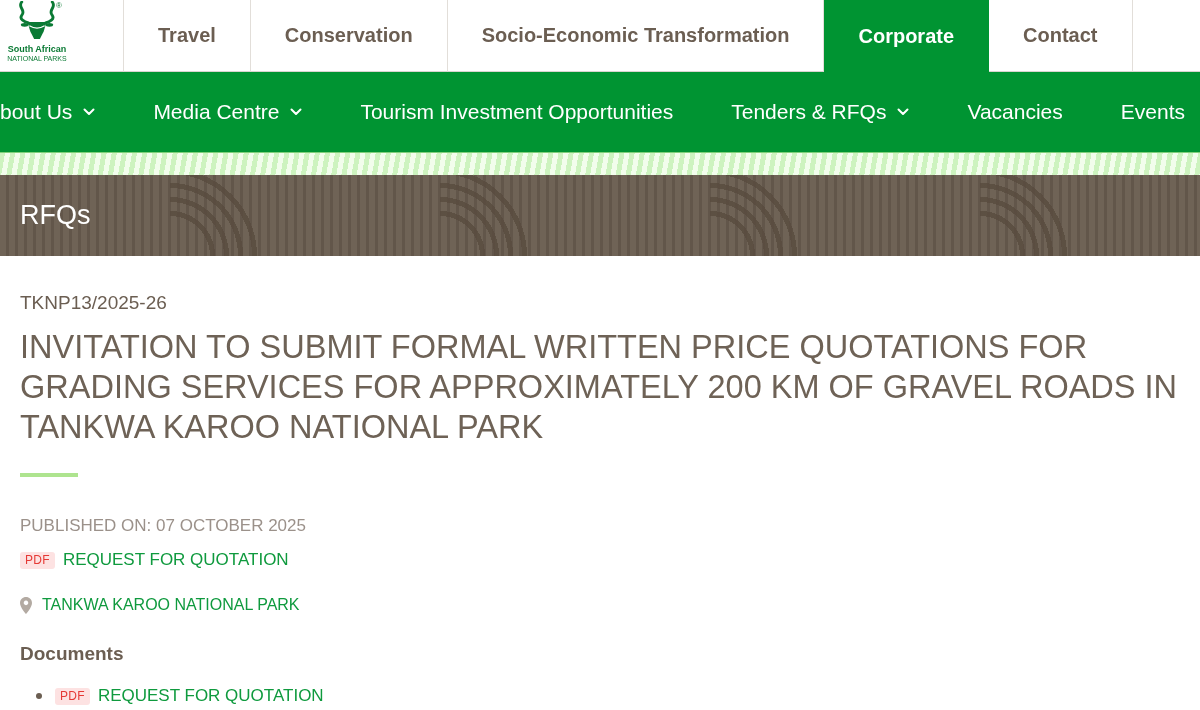  What do you see at coordinates (187, 36) in the screenshot?
I see `nav-tab: Travel` at bounding box center [187, 36].